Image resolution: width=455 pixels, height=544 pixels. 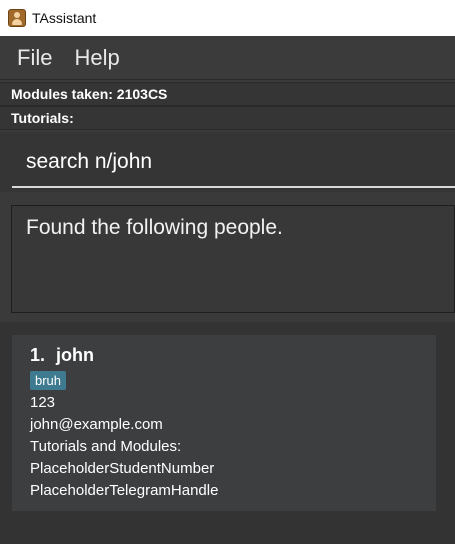 I want to click on title-bar: TAssistant, so click(x=227, y=18).